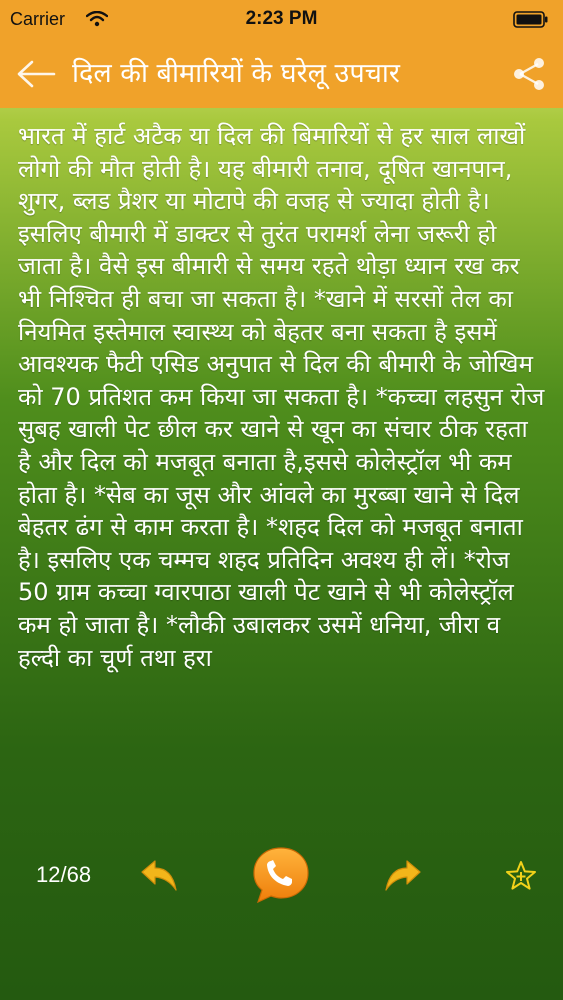 The image size is (563, 1000). I want to click on phone-chat-icon, so click(281, 875).